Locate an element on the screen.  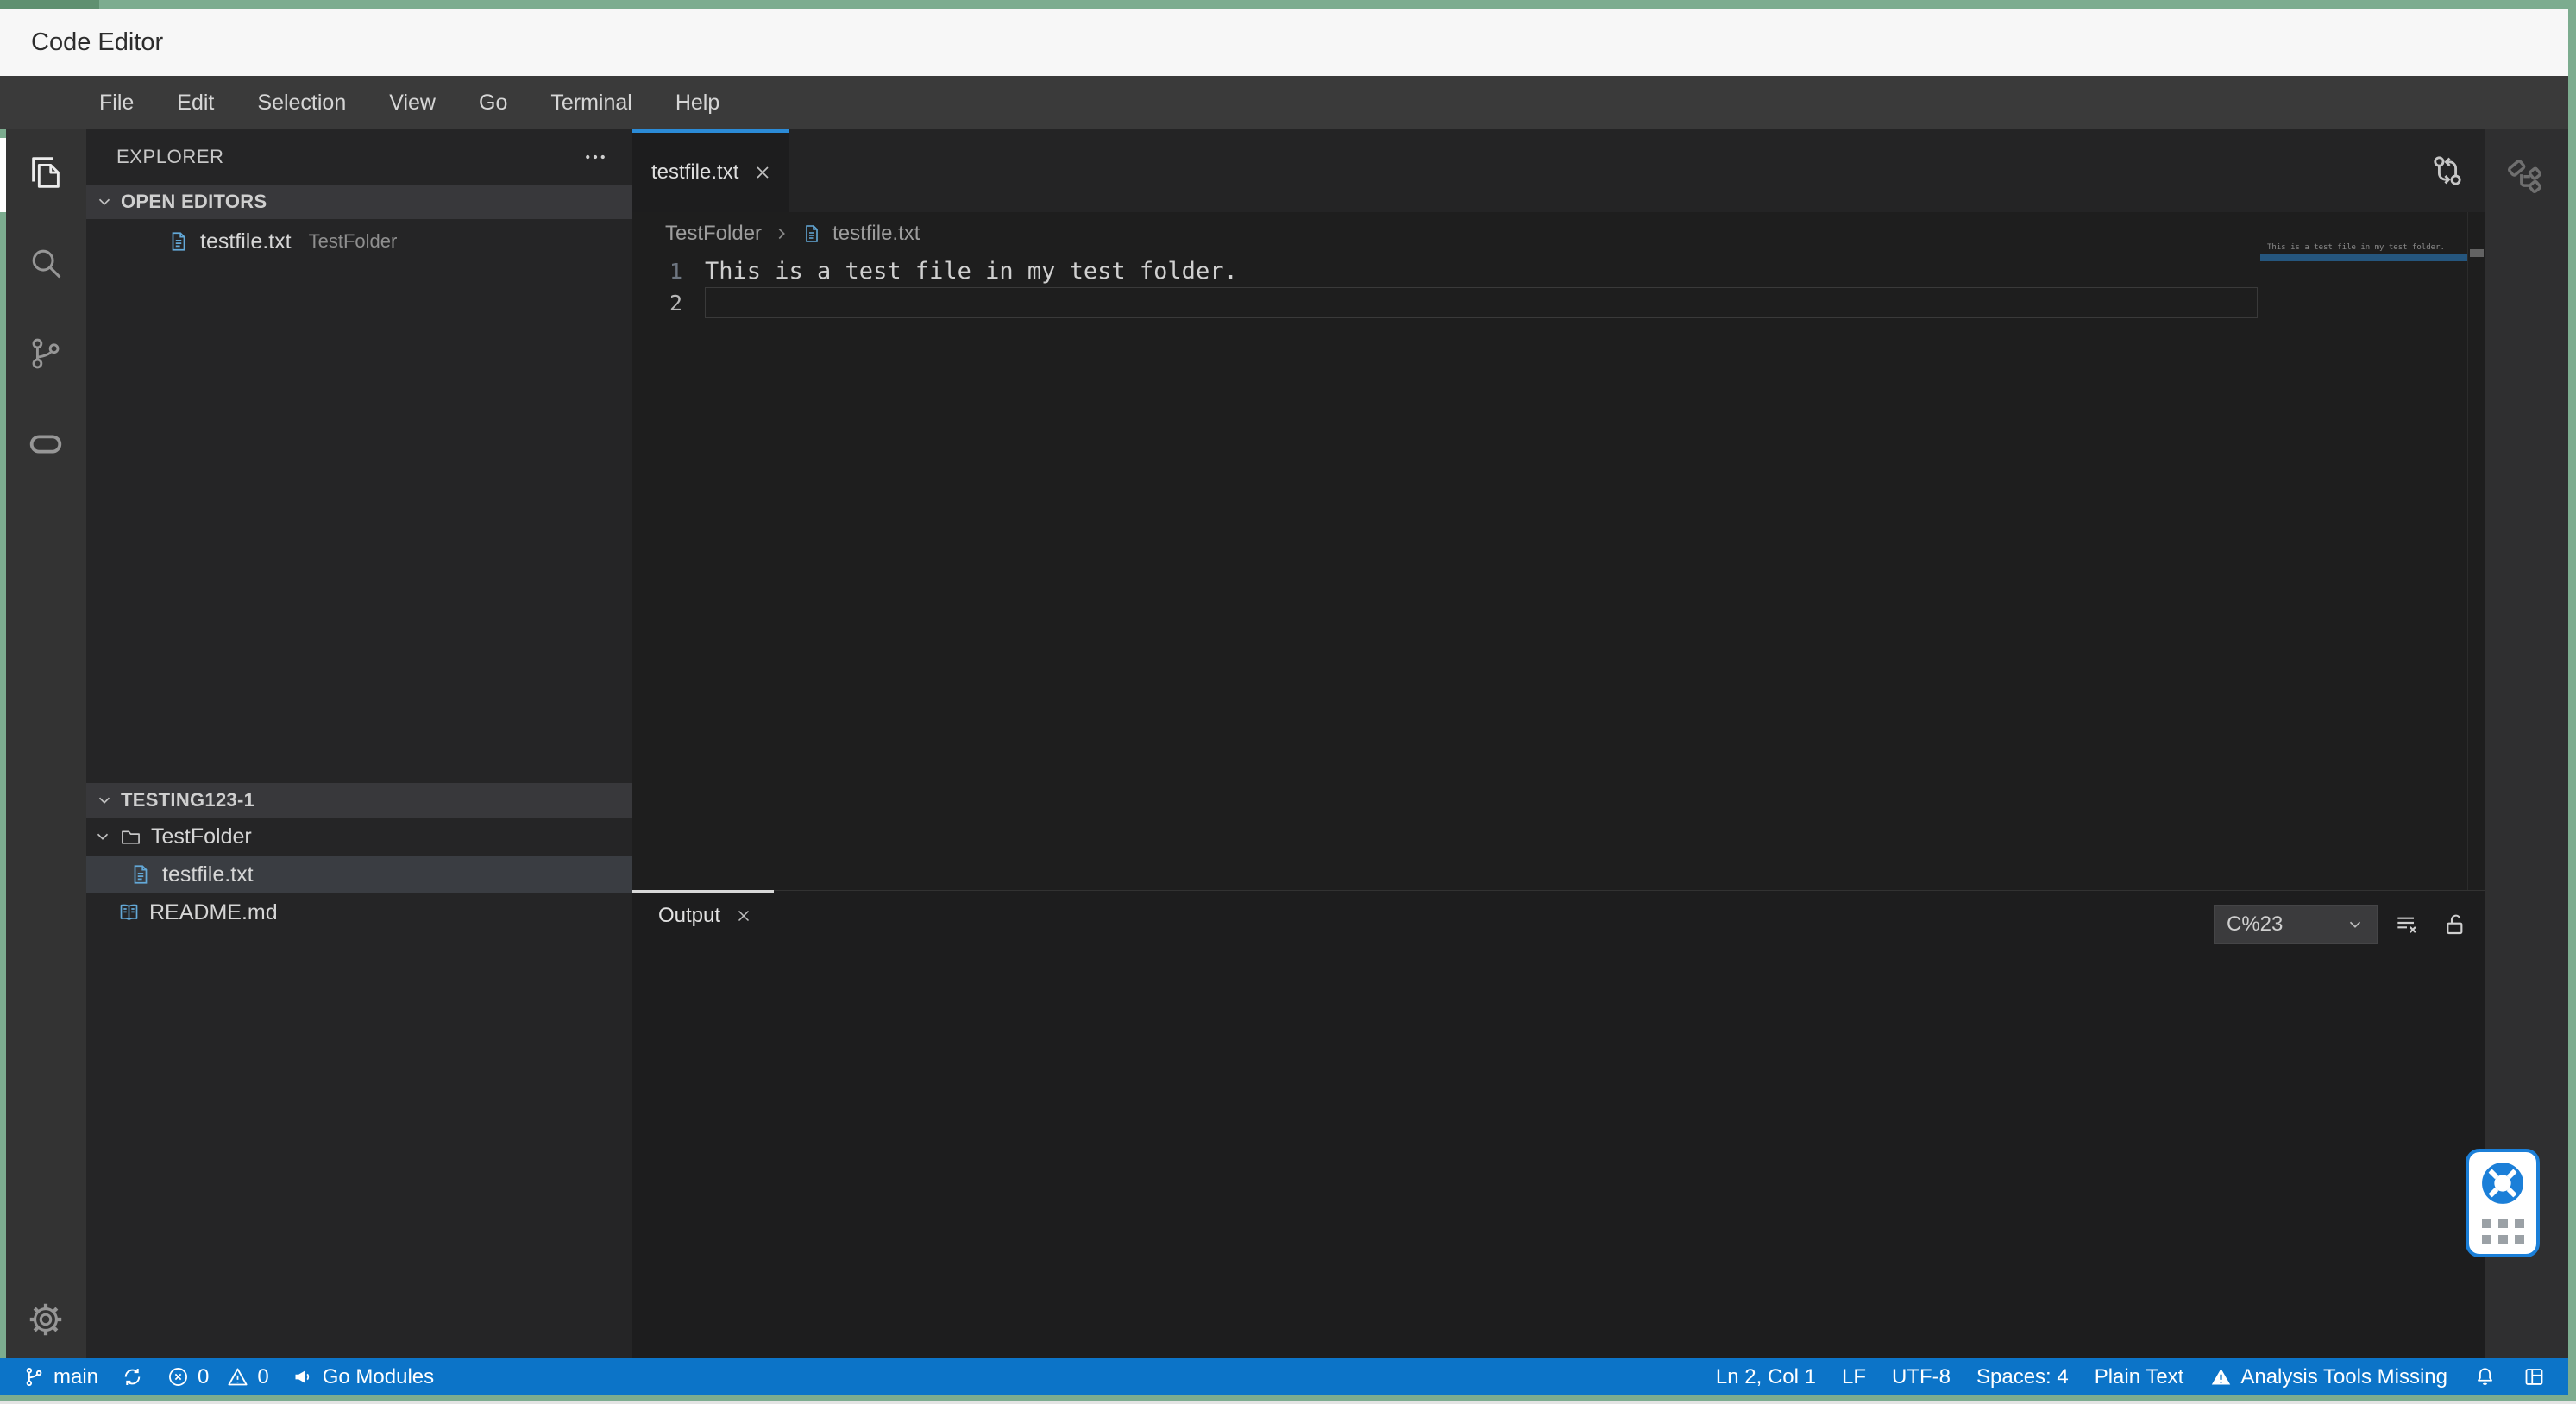
tab-strip: testfile.txt is located at coordinates (1558, 170).